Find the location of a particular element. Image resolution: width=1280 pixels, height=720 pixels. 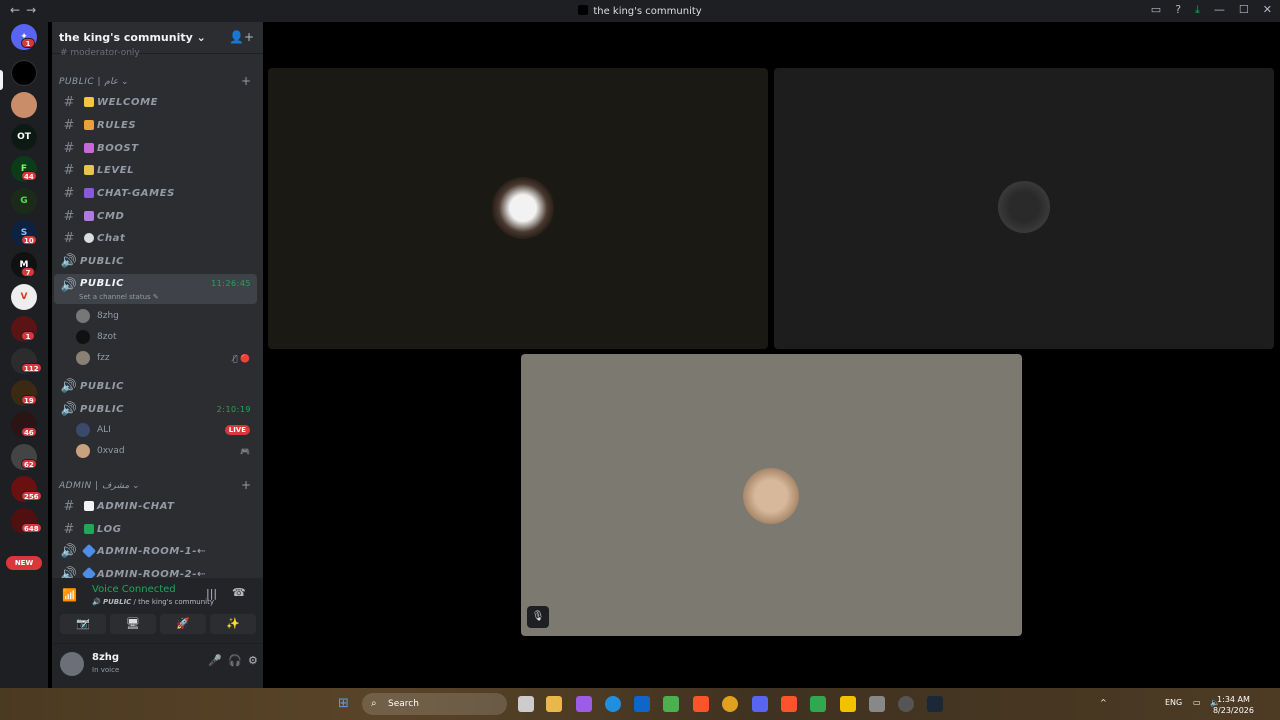

voice-user: 8zhg is located at coordinates (166, 316).